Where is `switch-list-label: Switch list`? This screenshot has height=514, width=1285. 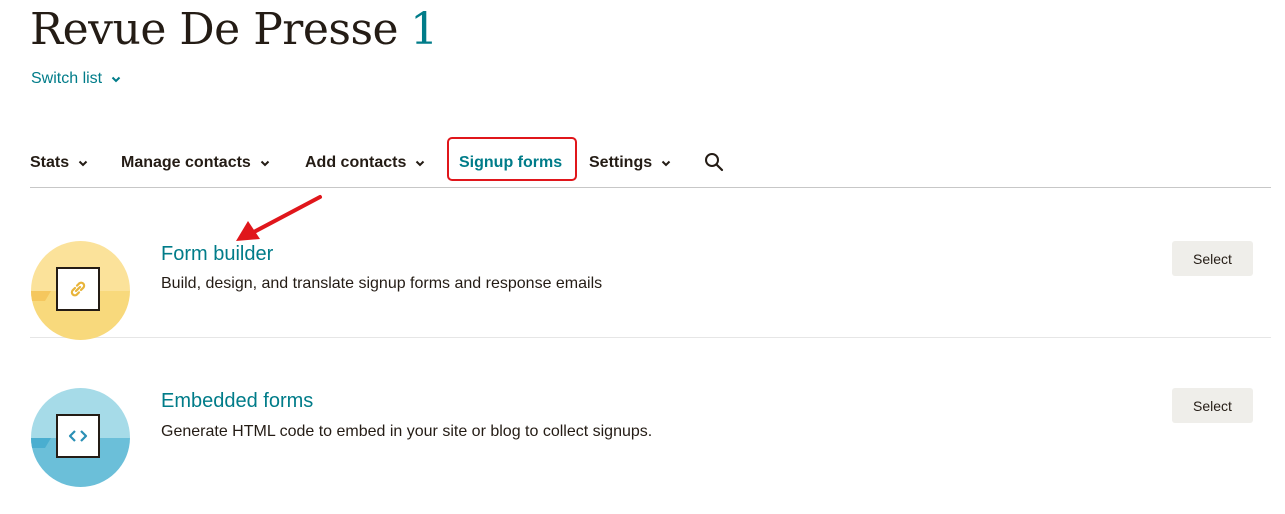 switch-list-label: Switch list is located at coordinates (67, 78).